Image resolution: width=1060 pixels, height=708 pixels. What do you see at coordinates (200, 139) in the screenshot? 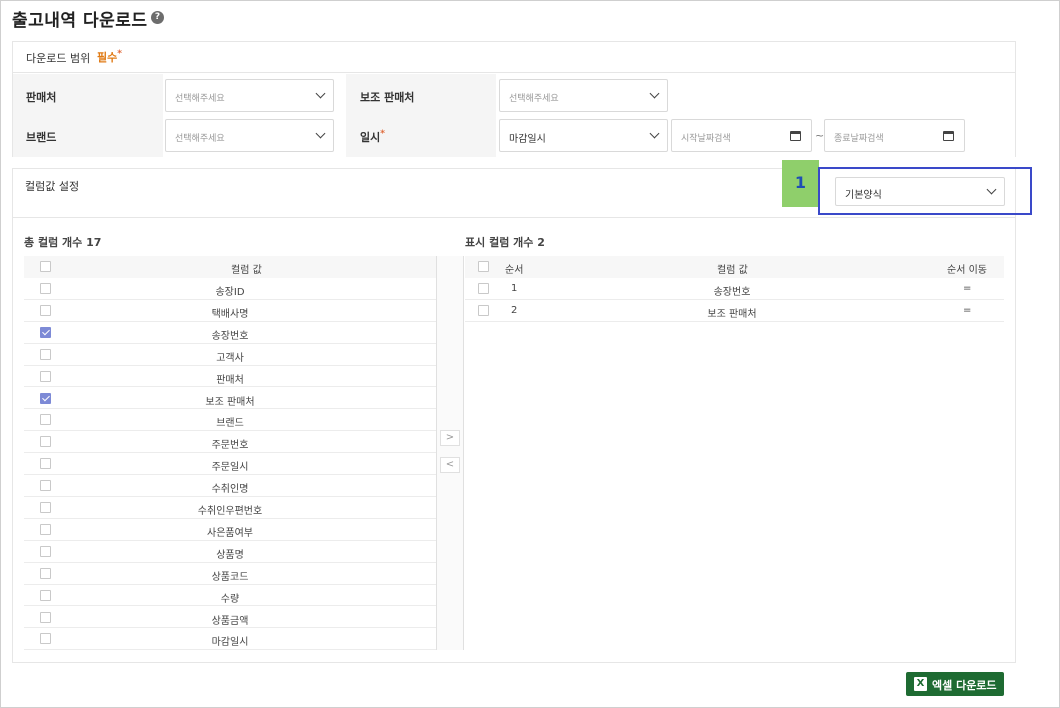
I see `brand-select-placeholder: 선택해주세요` at bounding box center [200, 139].